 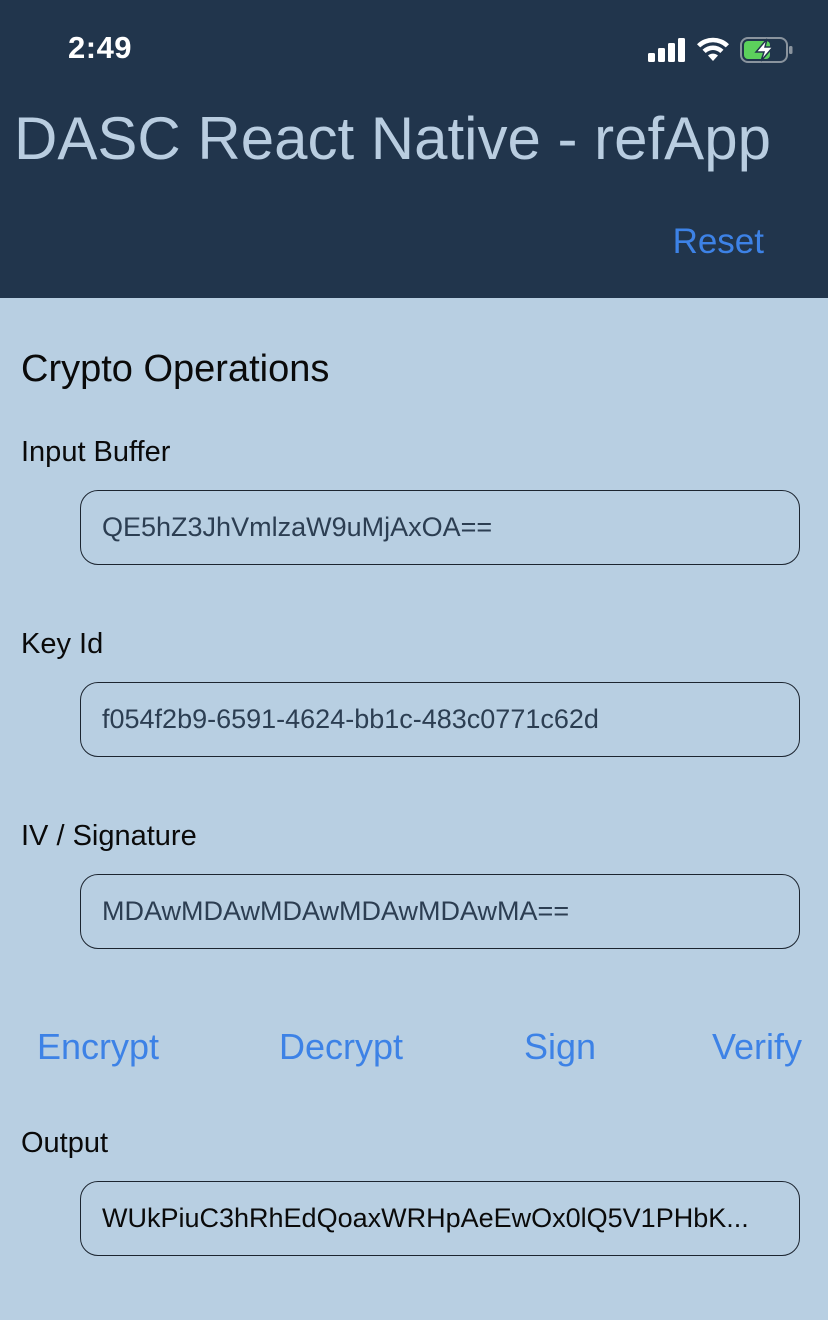 I want to click on status-time: 2:49, so click(x=100, y=47).